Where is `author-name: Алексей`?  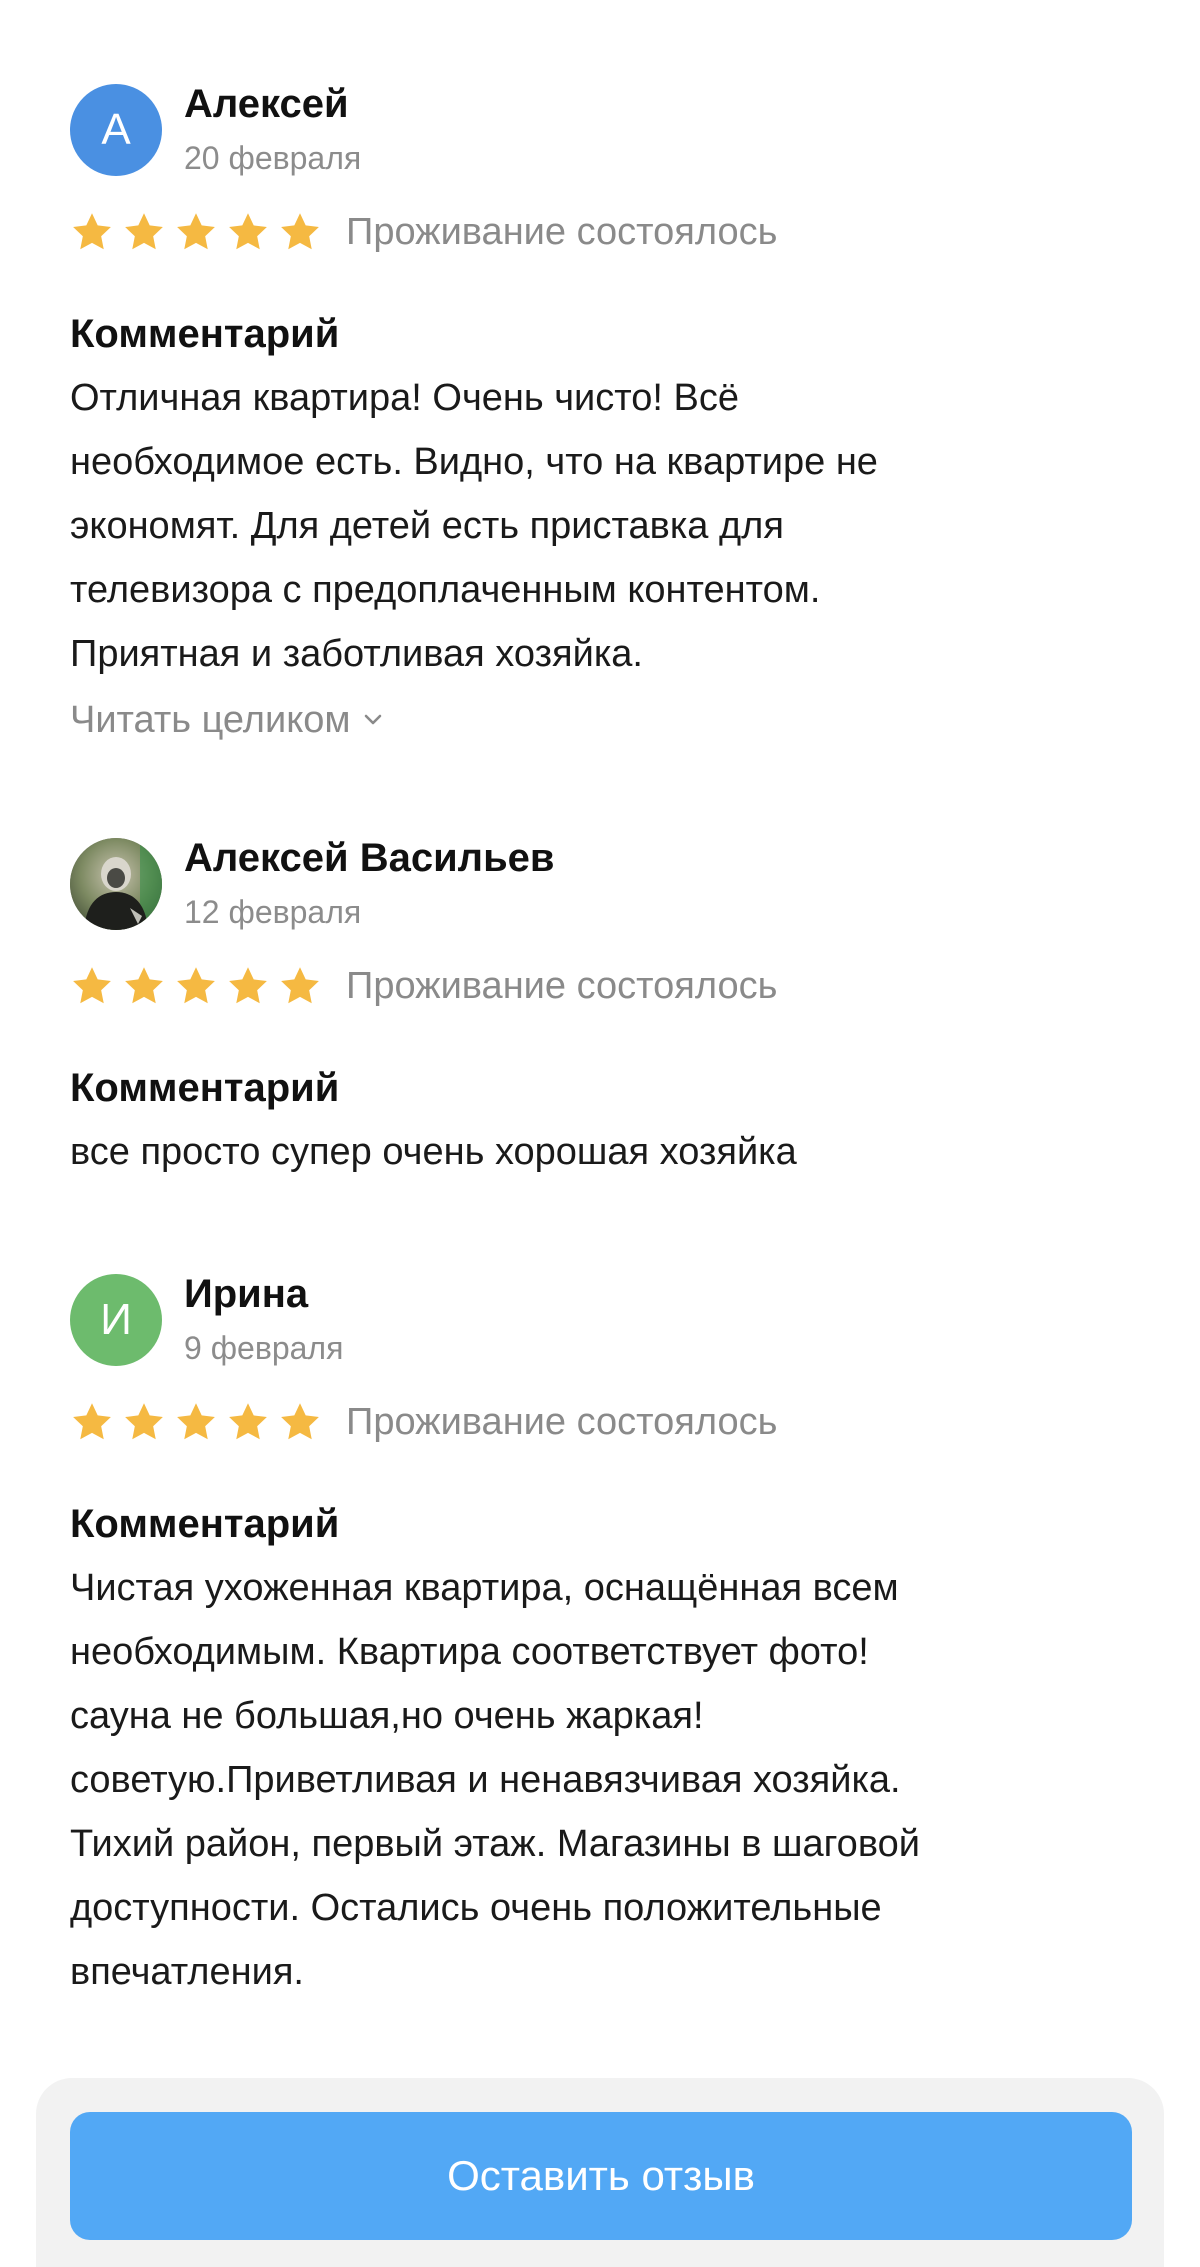 author-name: Алексей is located at coordinates (272, 104).